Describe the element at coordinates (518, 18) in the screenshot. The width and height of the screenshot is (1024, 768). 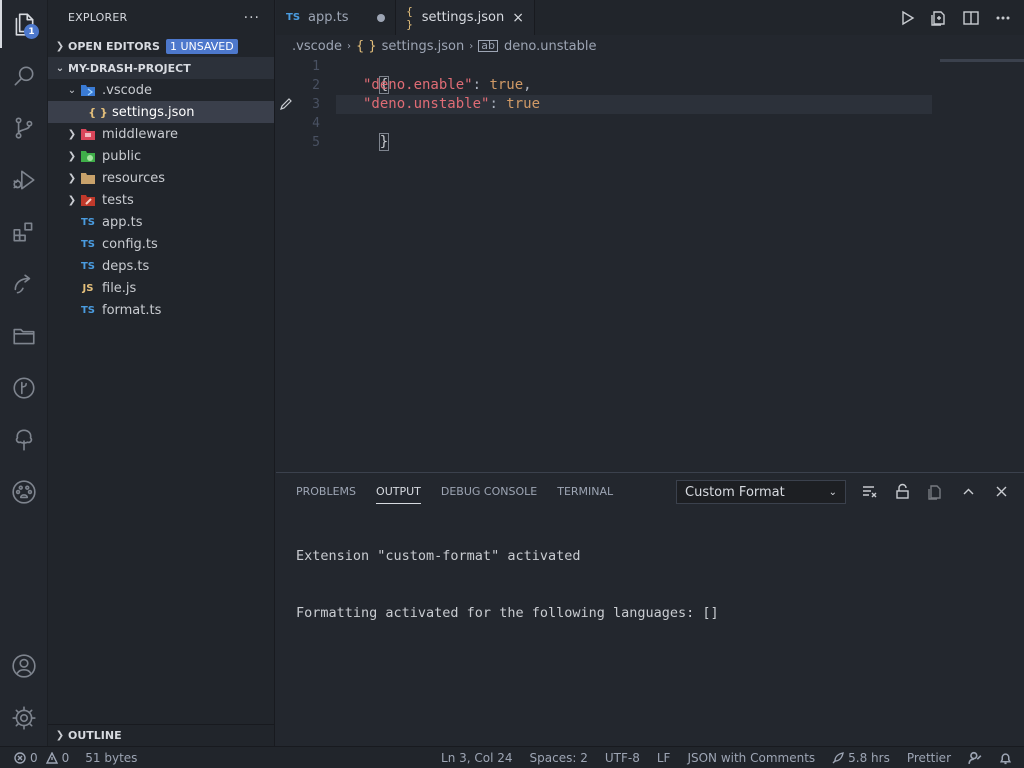
I see `close-icon: ×` at that location.